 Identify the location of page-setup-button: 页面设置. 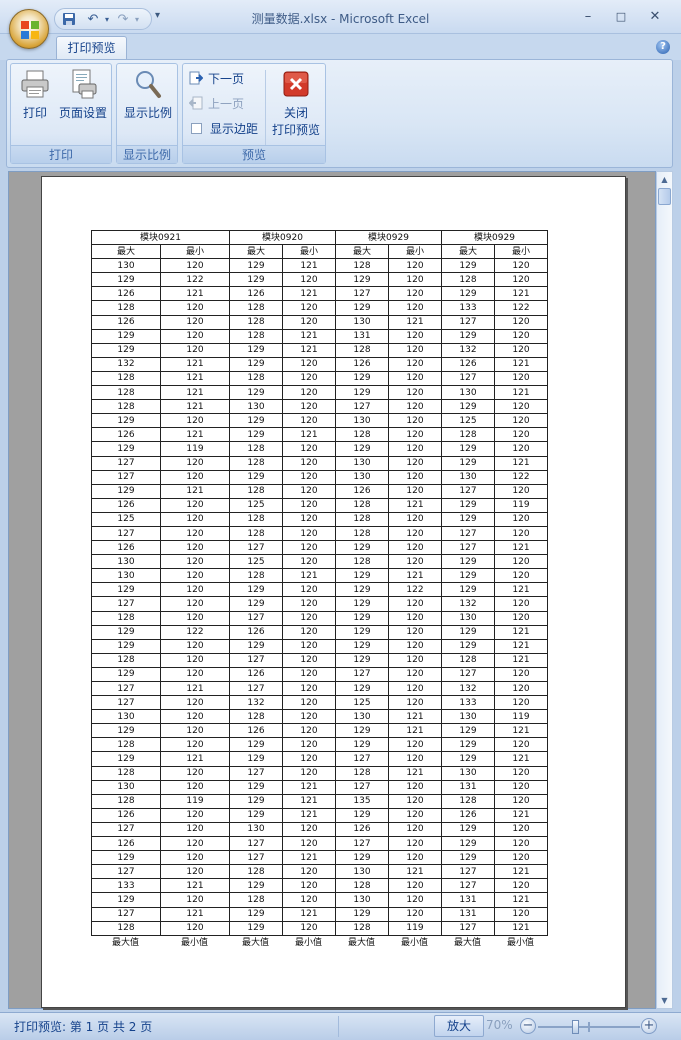
(83, 94).